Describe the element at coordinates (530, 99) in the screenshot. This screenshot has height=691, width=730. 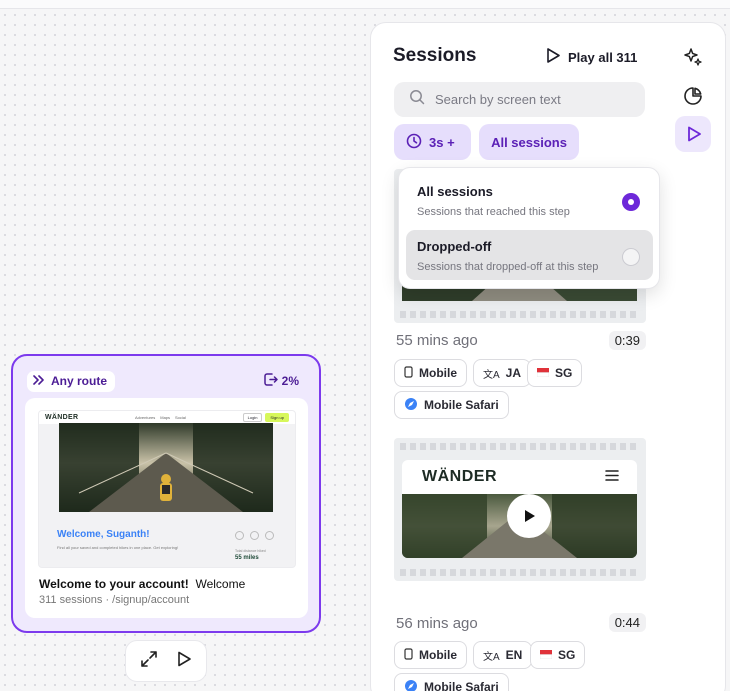
I see `search-input` at that location.